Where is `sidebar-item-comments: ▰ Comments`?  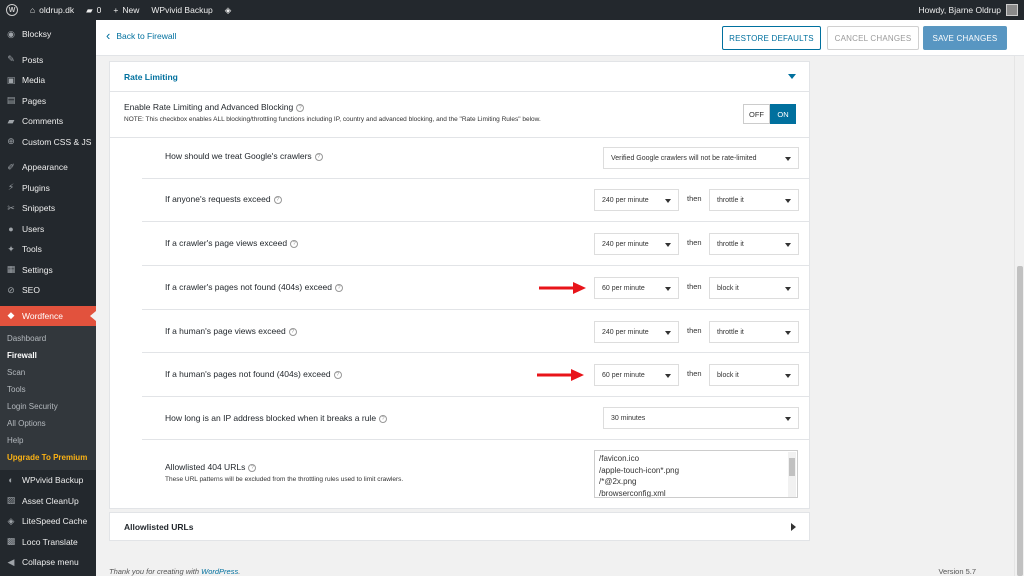
sidebar-item-comments: ▰ Comments is located at coordinates (48, 121).